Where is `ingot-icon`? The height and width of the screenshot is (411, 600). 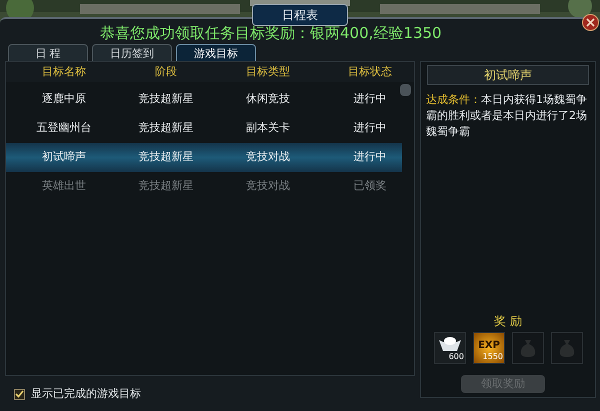
ingot-icon is located at coordinates (450, 344).